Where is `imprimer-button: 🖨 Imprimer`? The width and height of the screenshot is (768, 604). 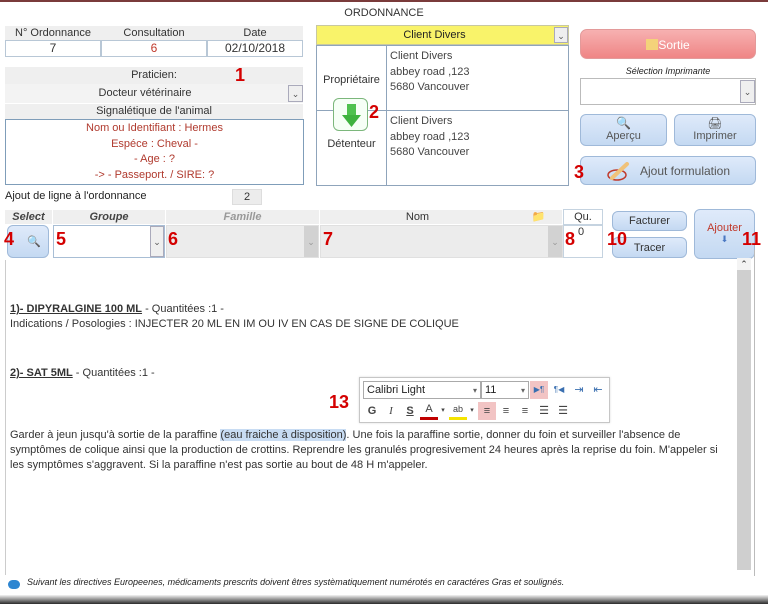
imprimer-button: 🖨 Imprimer is located at coordinates (715, 130).